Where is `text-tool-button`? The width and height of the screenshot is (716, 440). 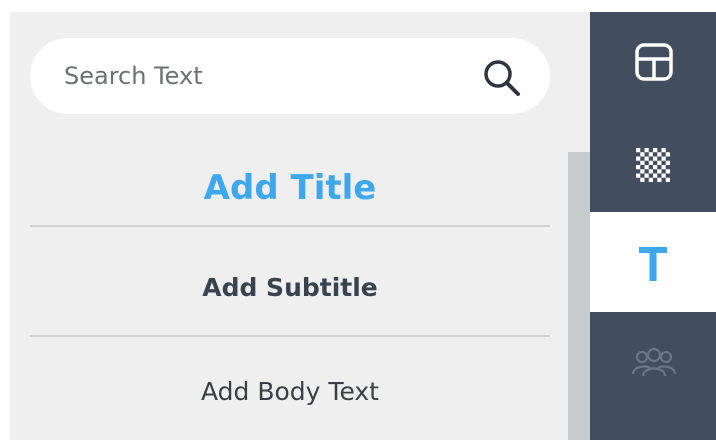
text-tool-button is located at coordinates (653, 262).